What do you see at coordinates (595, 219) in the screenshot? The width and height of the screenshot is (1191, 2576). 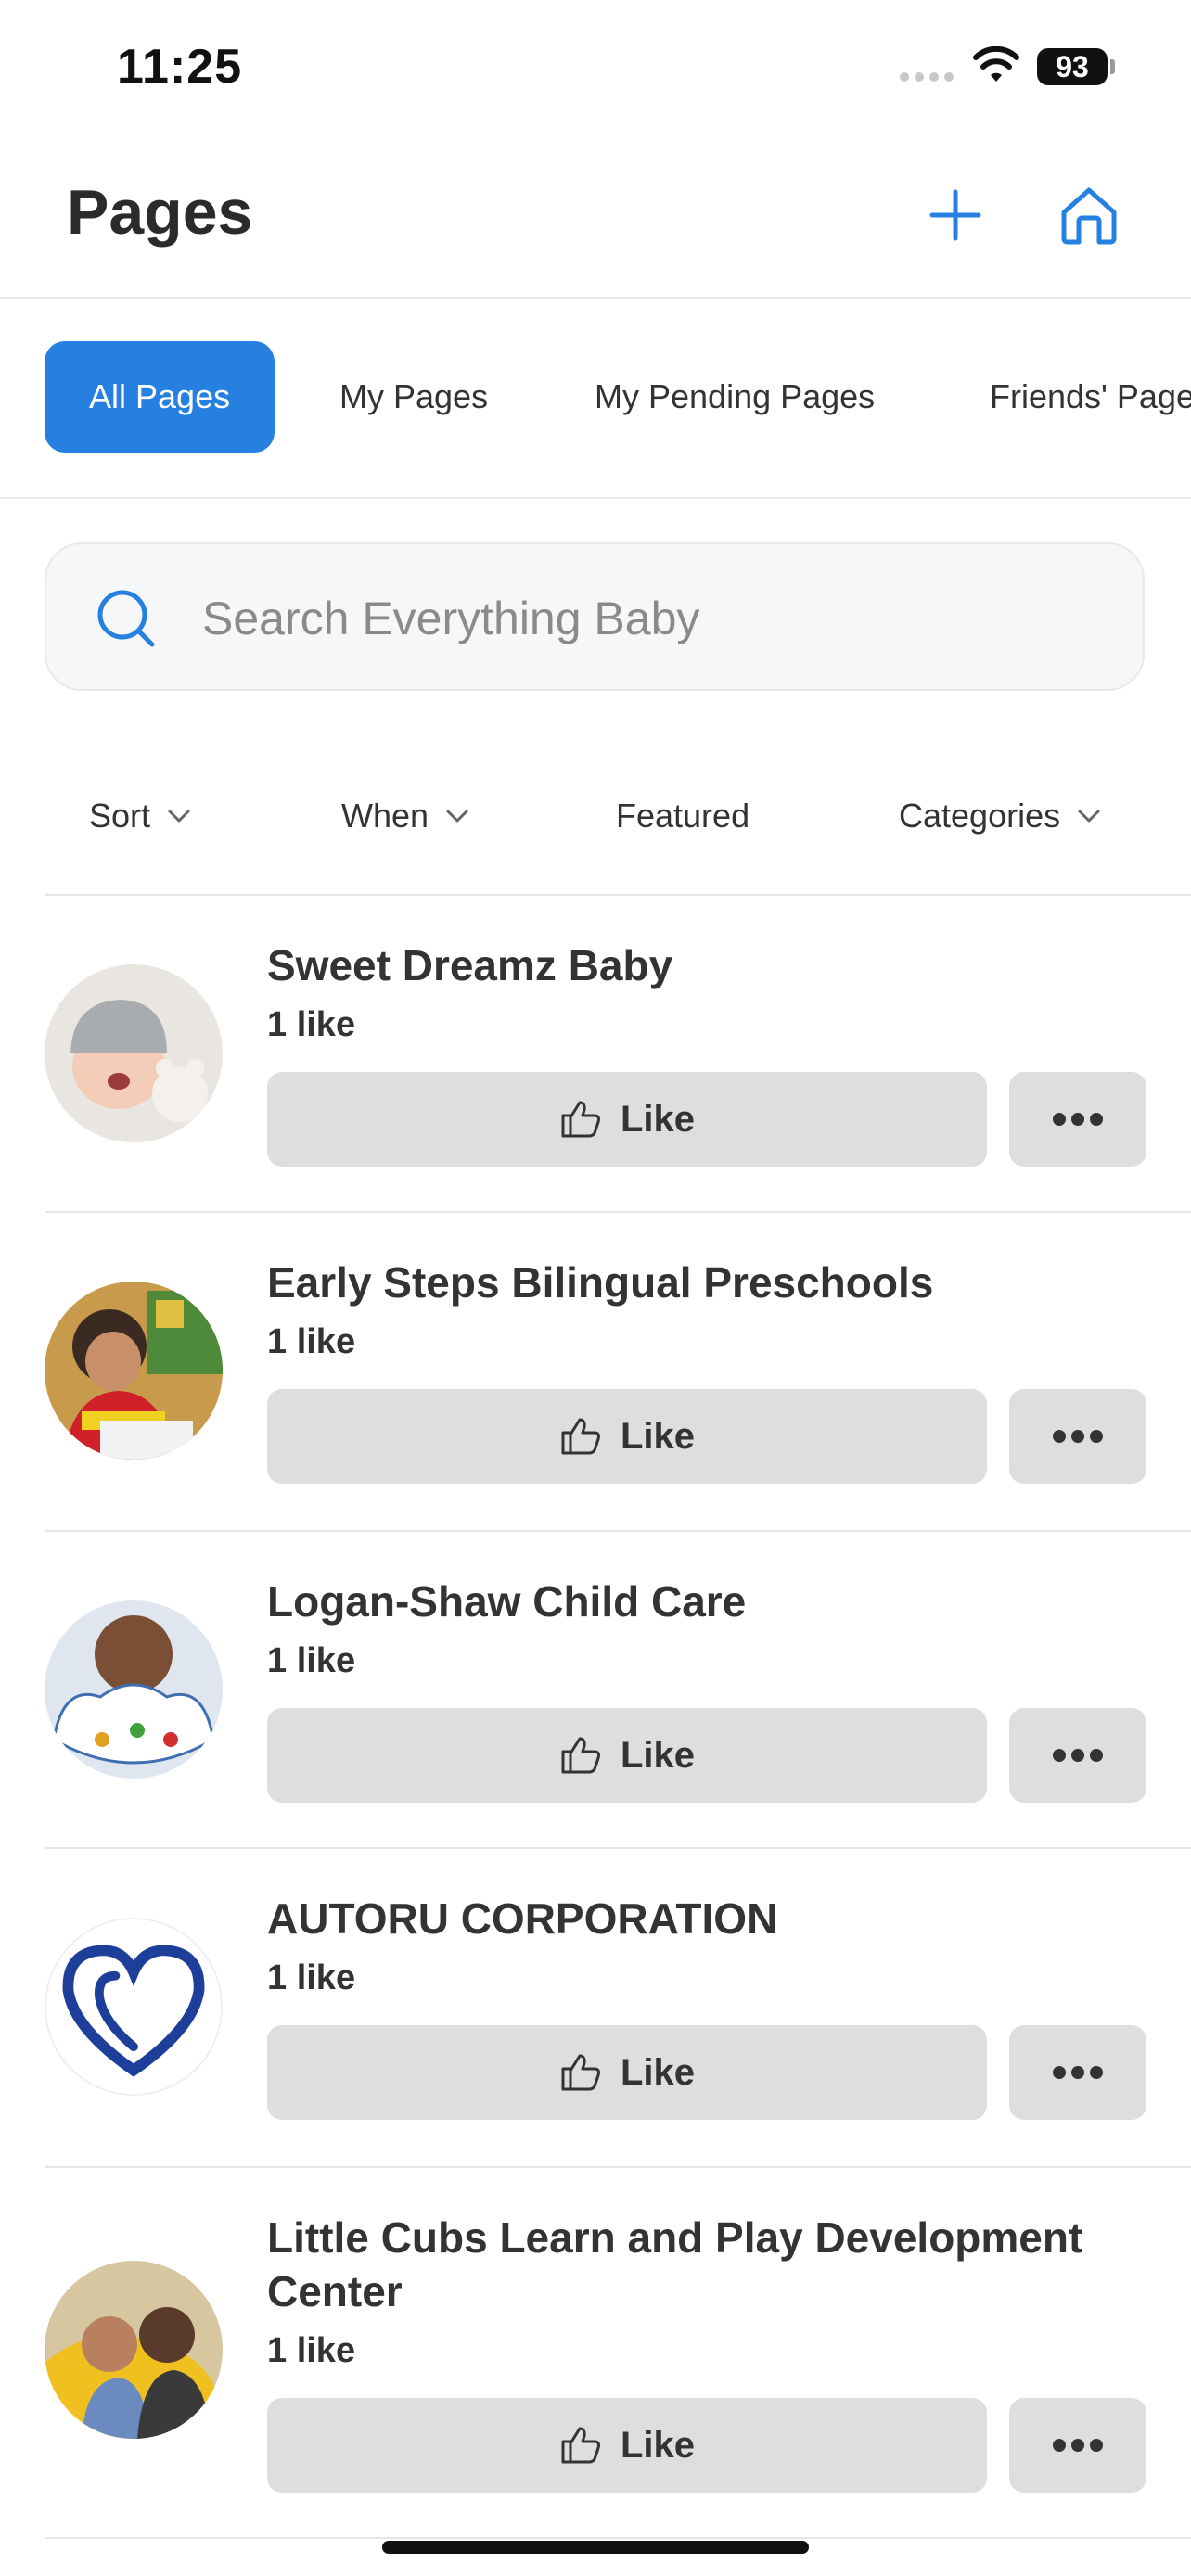 I see `header: Pages` at bounding box center [595, 219].